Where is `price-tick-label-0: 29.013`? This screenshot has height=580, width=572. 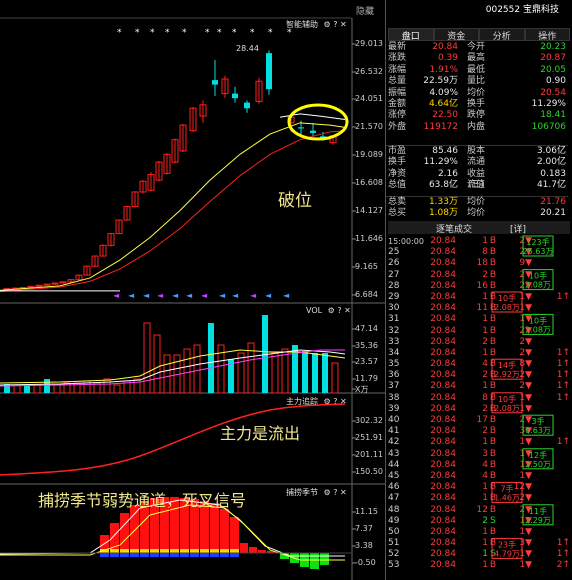
price-tick-label-0: 29.013 is located at coordinates (369, 43).